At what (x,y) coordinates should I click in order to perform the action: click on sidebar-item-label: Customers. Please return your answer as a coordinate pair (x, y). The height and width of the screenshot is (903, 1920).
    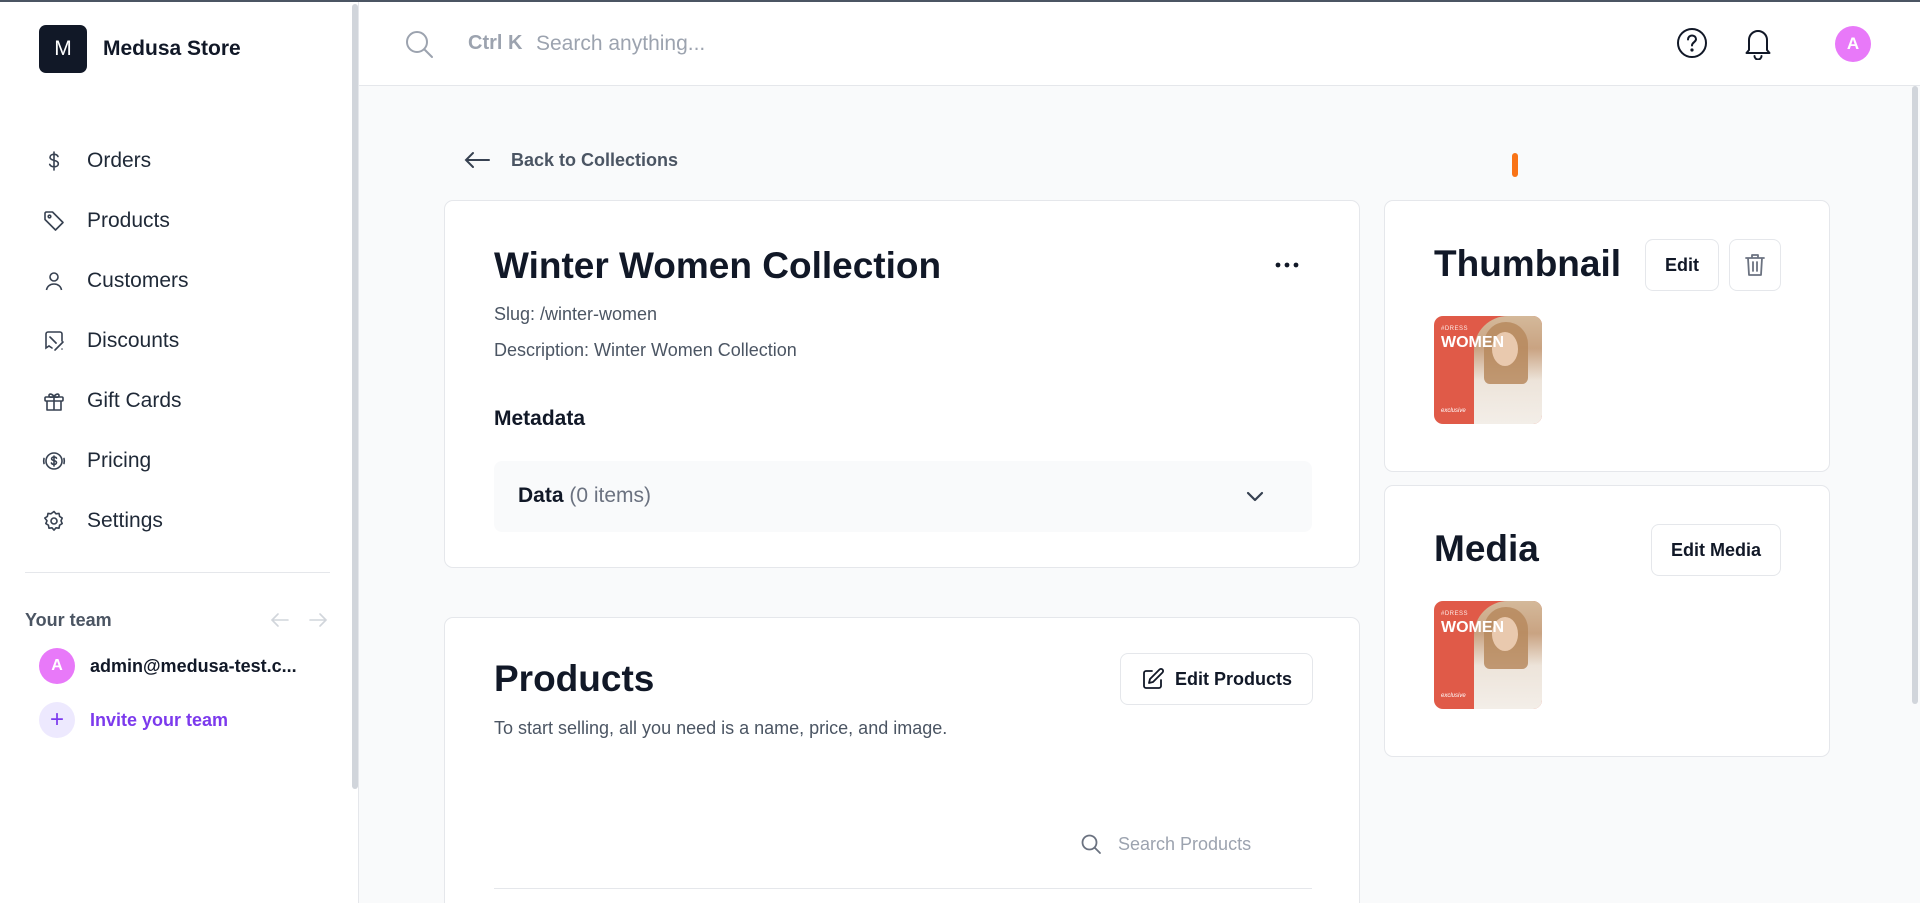
    Looking at the image, I should click on (138, 280).